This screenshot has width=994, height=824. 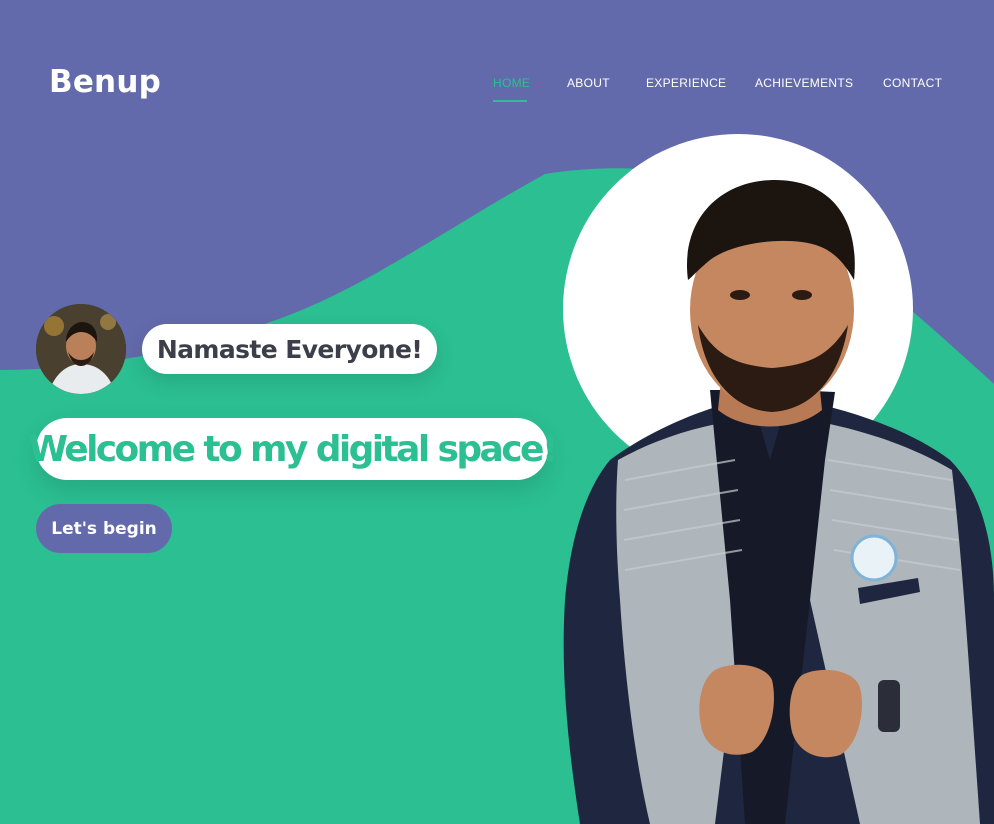 What do you see at coordinates (104, 528) in the screenshot?
I see `lets-begin-button: Let's begin` at bounding box center [104, 528].